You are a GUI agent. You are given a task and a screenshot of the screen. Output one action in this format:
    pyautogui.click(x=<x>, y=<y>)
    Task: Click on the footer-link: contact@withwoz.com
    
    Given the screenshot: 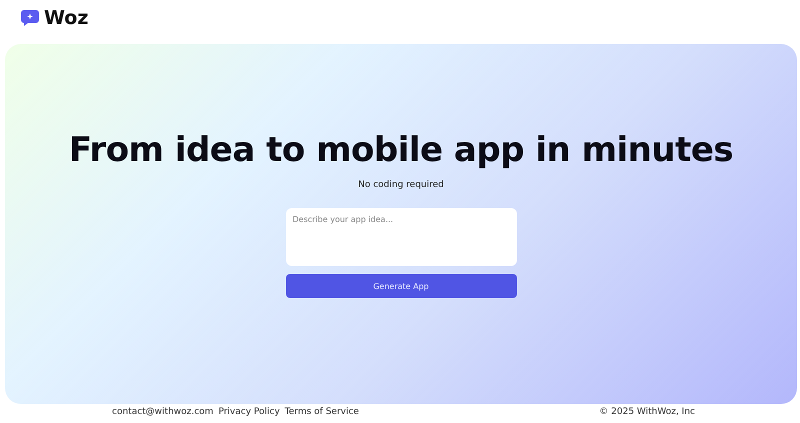 What is the action you would take?
    pyautogui.click(x=163, y=412)
    